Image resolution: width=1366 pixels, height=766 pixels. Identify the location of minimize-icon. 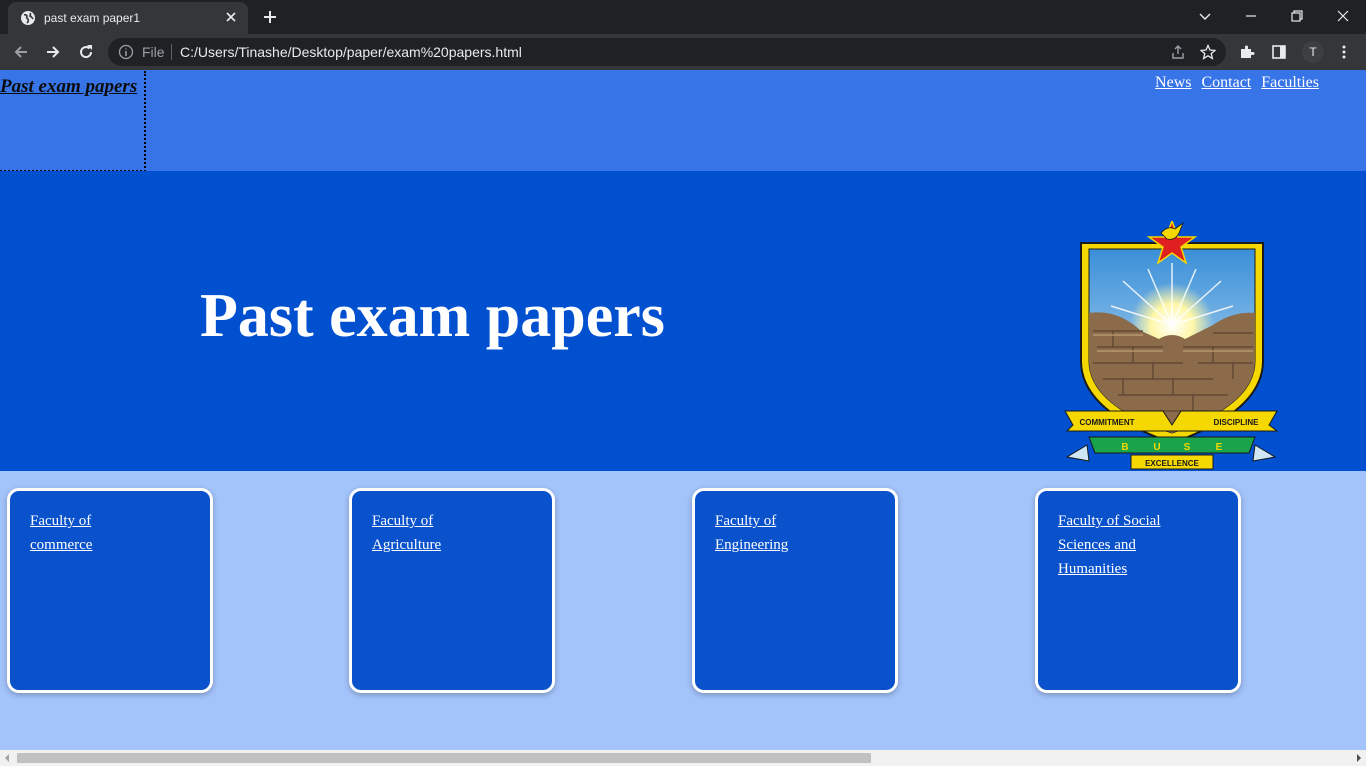
(1251, 16).